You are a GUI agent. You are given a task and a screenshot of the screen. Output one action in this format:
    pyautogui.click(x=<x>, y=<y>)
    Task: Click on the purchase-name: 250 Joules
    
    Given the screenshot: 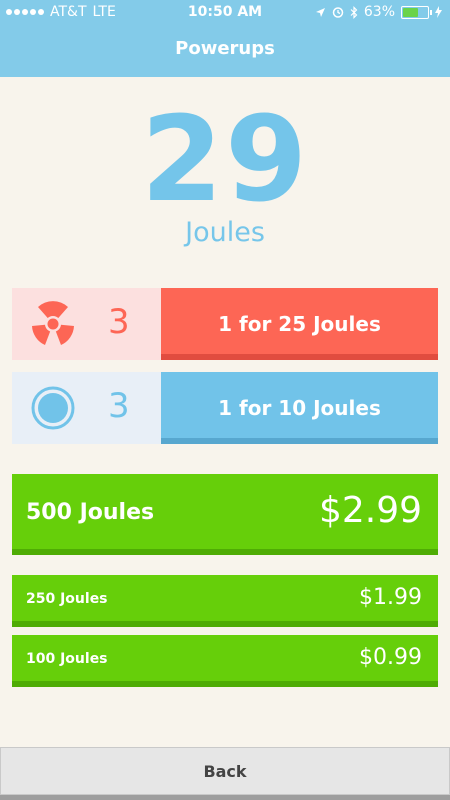 What is the action you would take?
    pyautogui.click(x=67, y=599)
    